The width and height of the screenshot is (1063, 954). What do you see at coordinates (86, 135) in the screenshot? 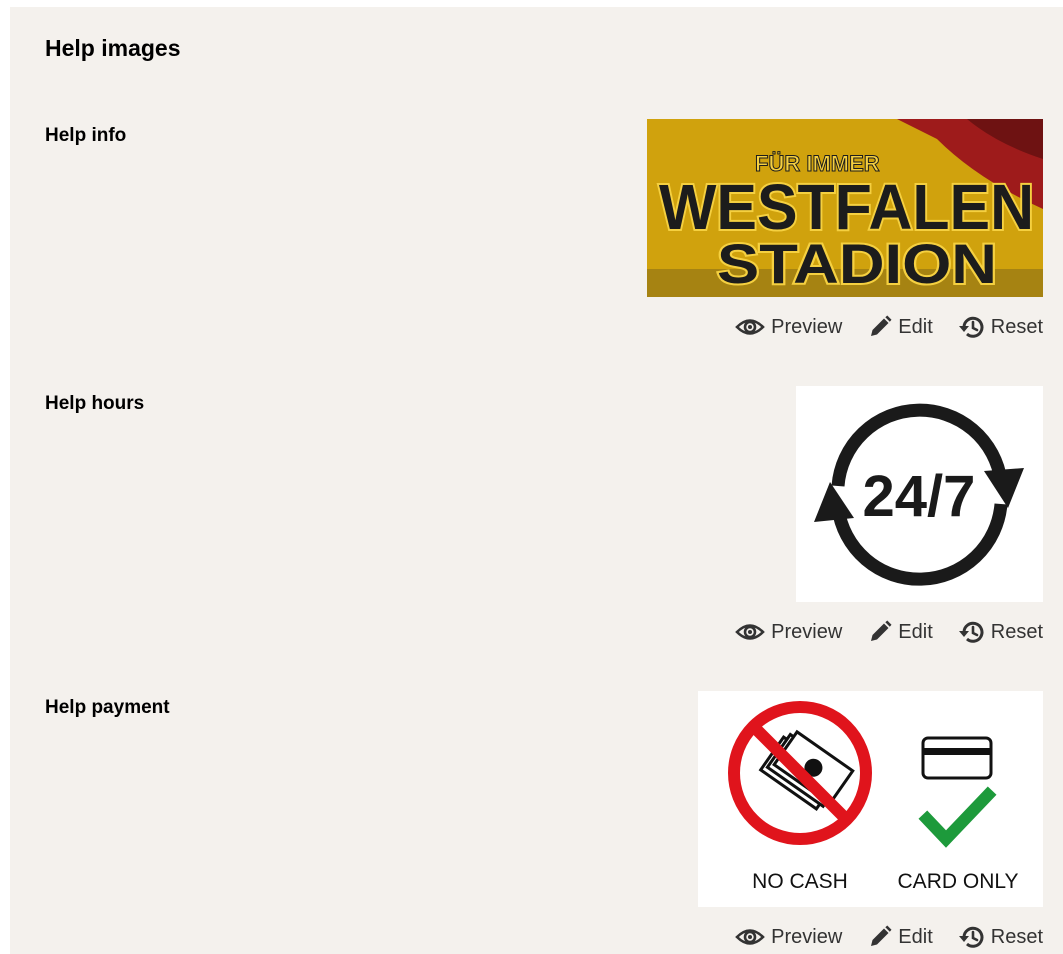
I see `row-label-help-info: Help info` at bounding box center [86, 135].